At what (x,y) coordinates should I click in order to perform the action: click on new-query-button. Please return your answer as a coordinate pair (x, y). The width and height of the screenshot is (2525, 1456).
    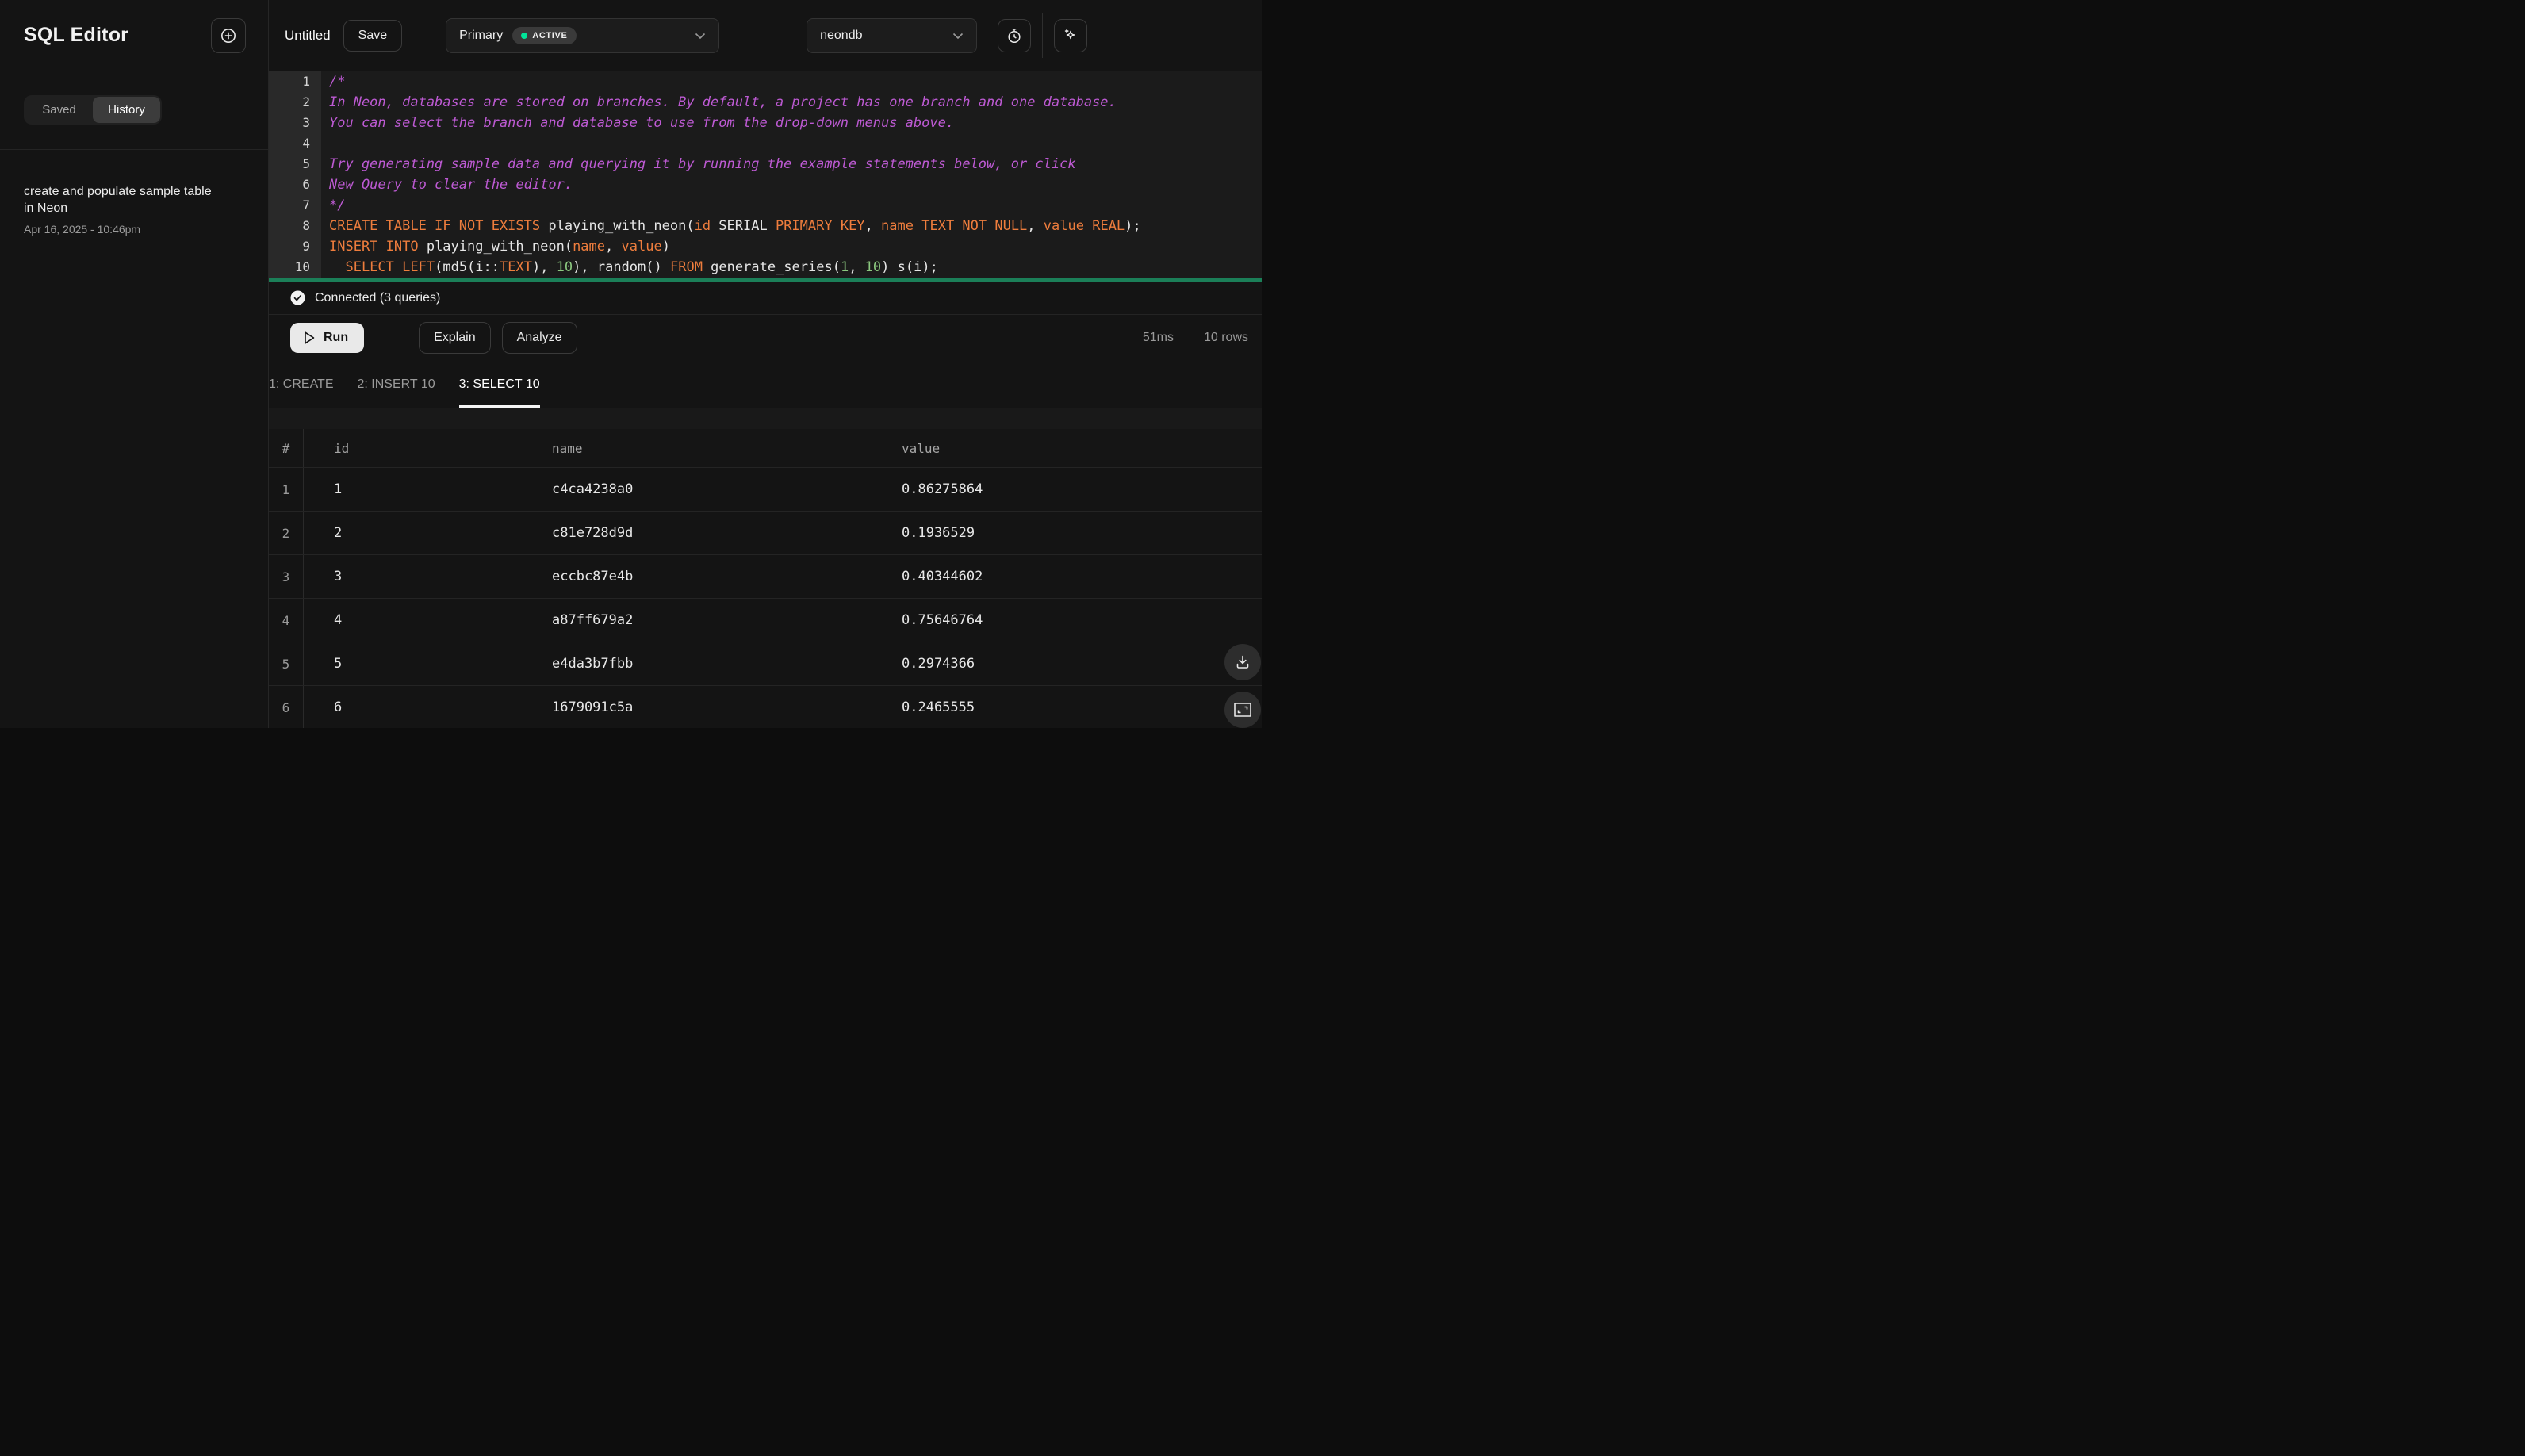
    Looking at the image, I should click on (228, 35).